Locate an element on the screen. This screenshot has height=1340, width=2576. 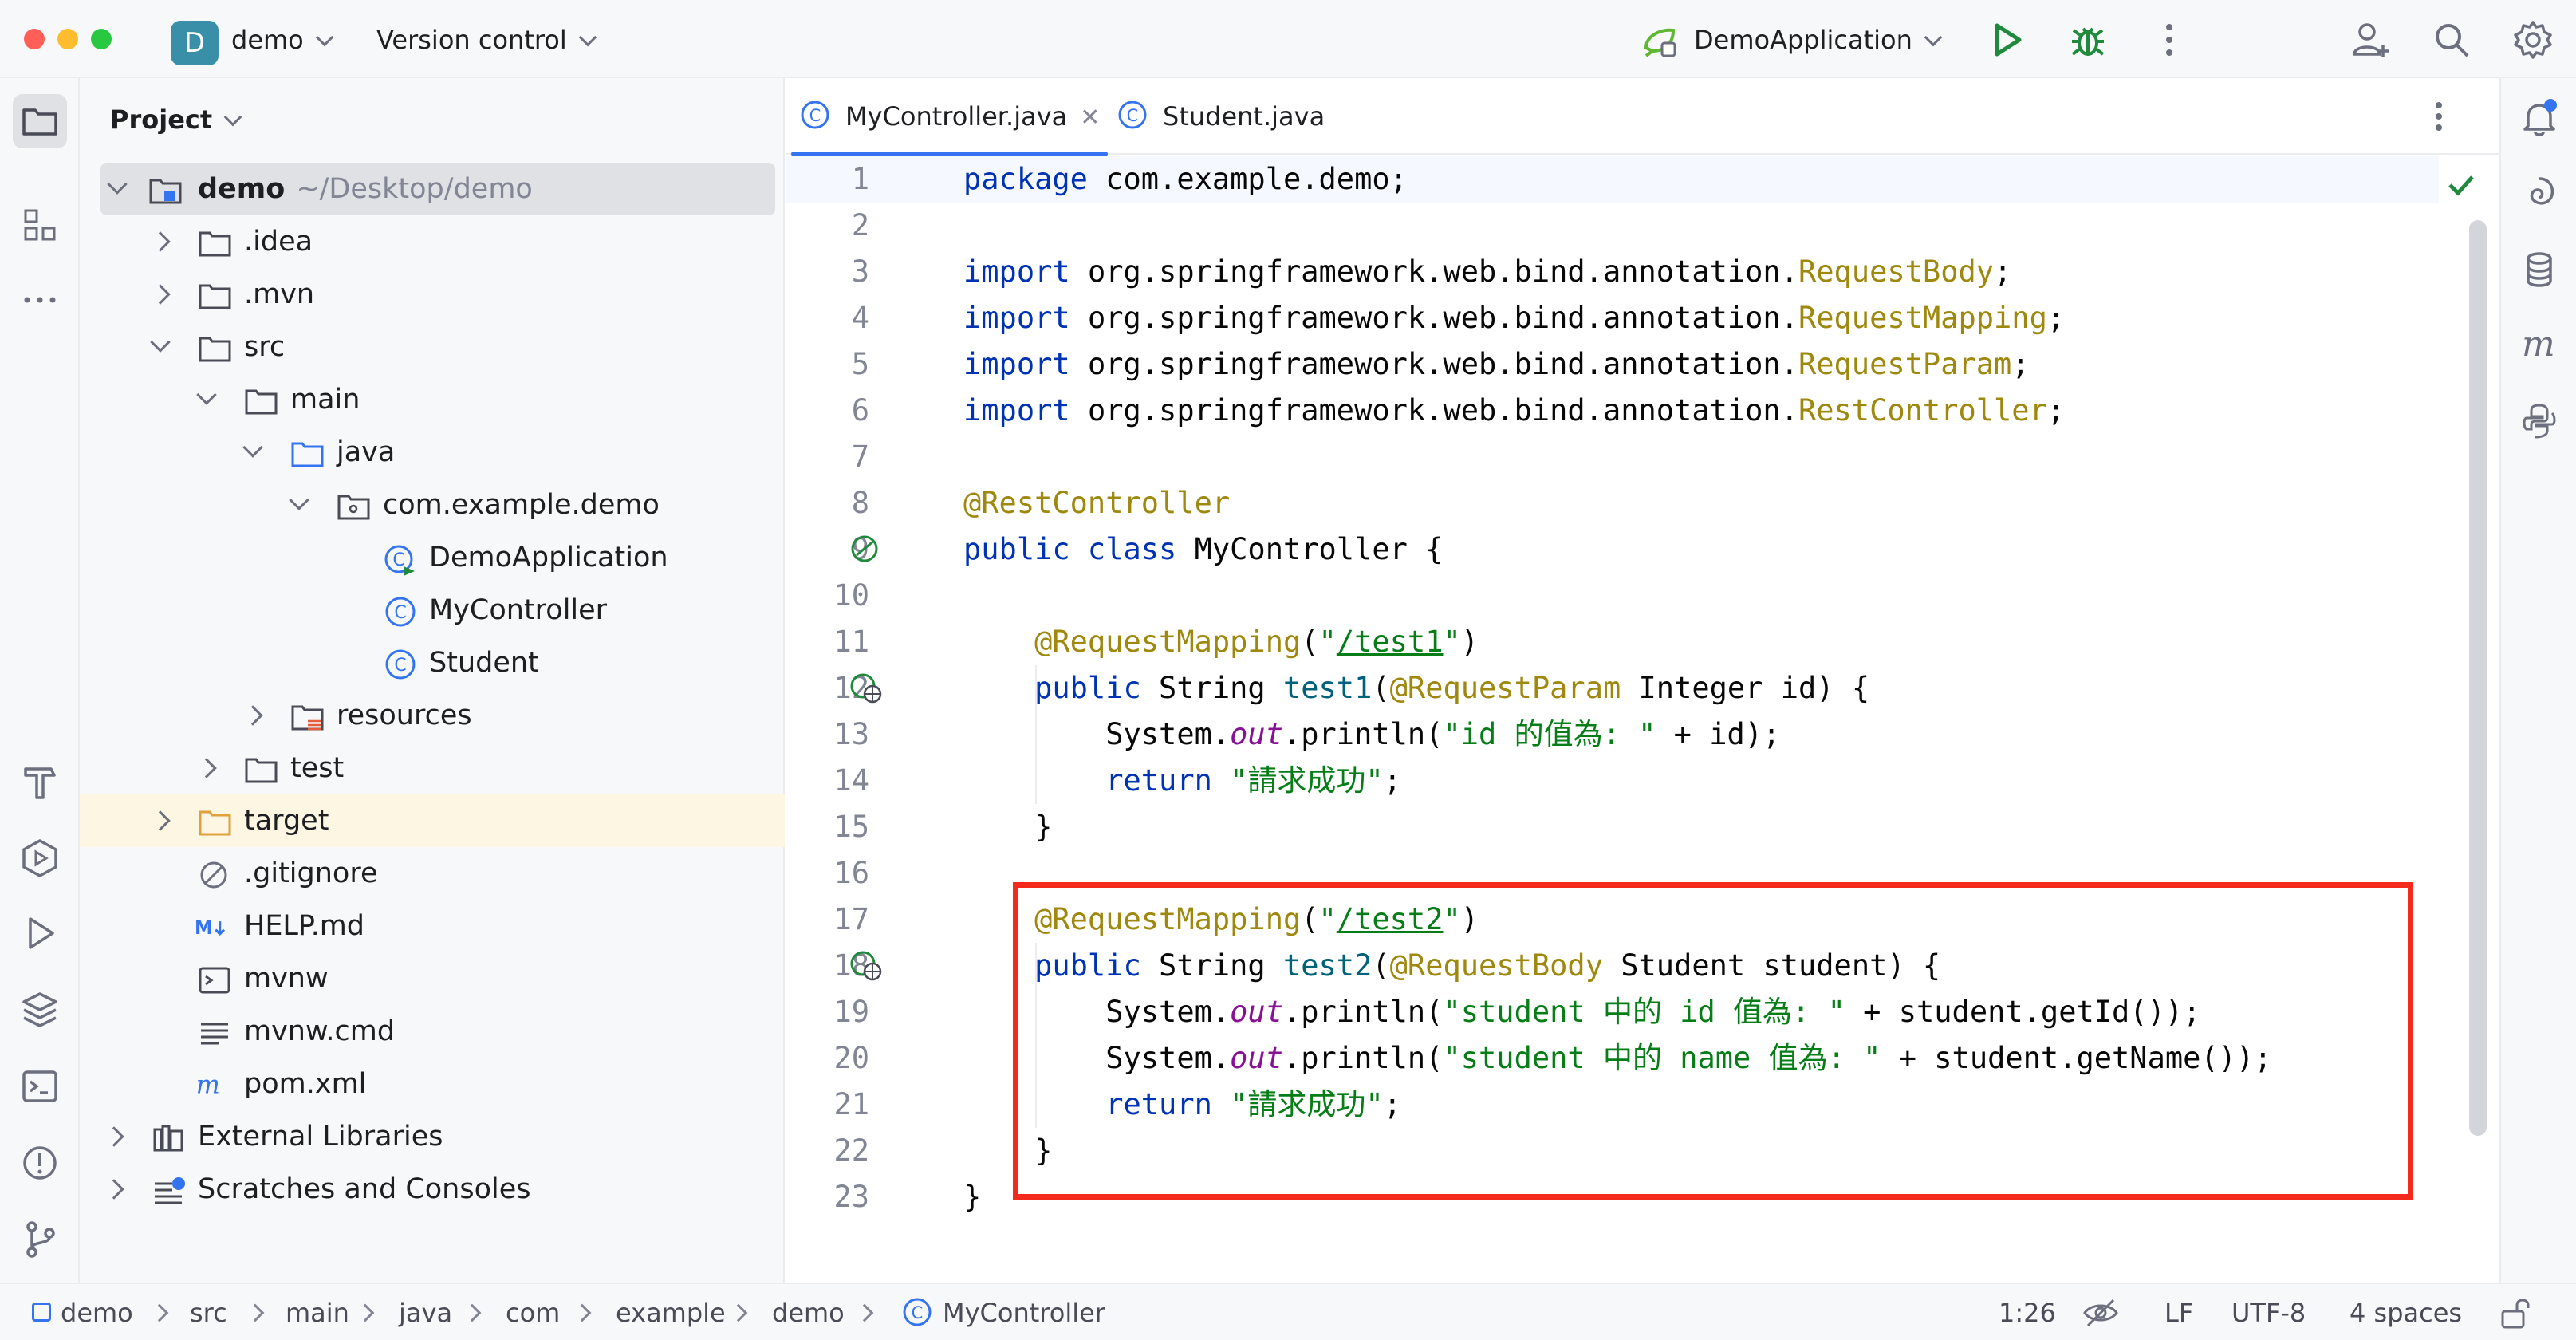
breadcrumb-src: src is located at coordinates (208, 1312).